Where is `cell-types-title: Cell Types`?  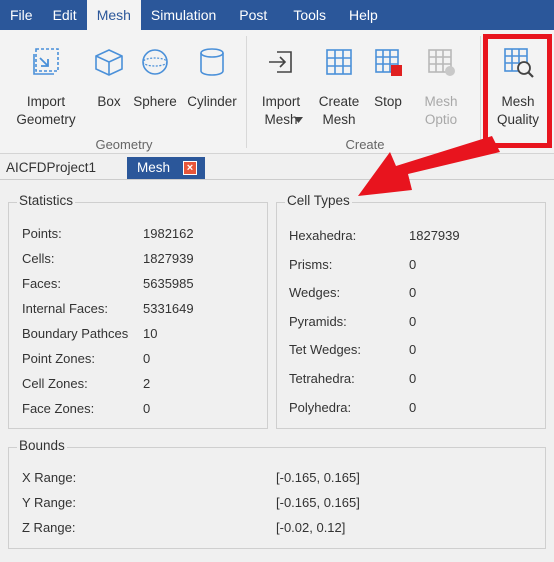 cell-types-title: Cell Types is located at coordinates (318, 200).